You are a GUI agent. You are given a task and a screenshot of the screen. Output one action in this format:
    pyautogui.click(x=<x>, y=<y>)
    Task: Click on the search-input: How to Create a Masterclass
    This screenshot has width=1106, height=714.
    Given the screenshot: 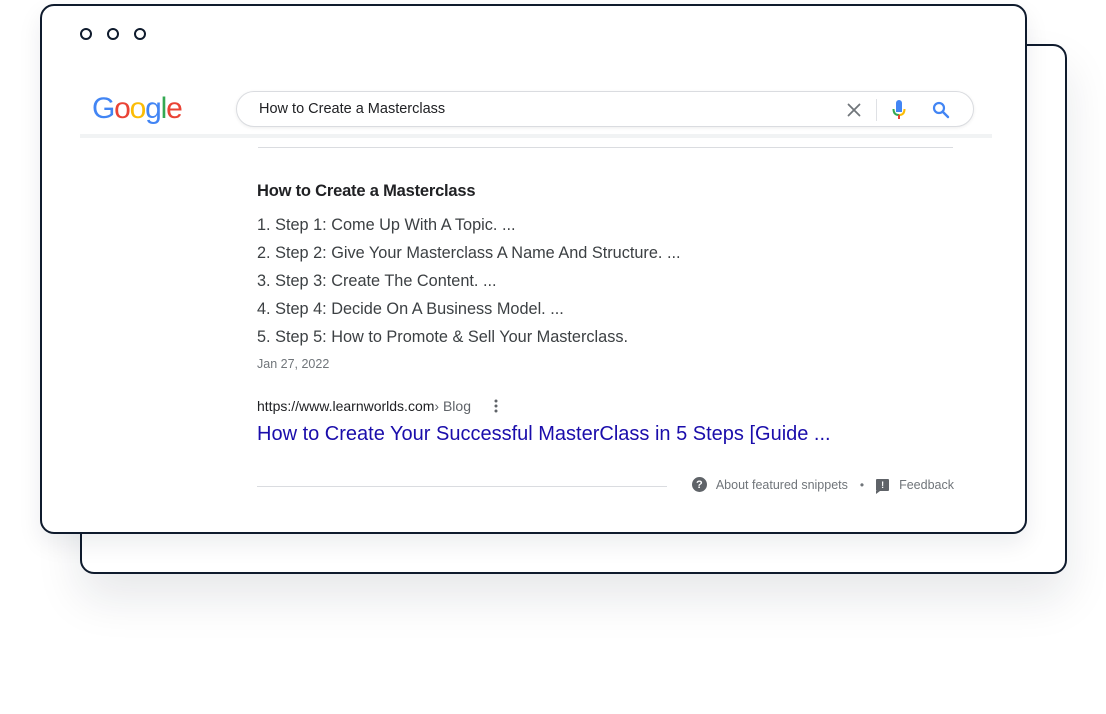 What is the action you would take?
    pyautogui.click(x=352, y=109)
    